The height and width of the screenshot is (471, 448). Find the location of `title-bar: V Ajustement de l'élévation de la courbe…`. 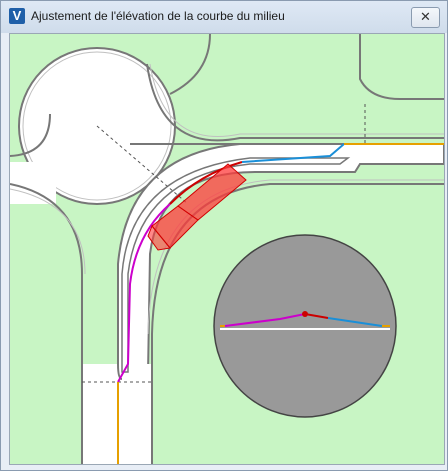

title-bar: V Ajustement de l'élévation de la courbe… is located at coordinates (224, 17).